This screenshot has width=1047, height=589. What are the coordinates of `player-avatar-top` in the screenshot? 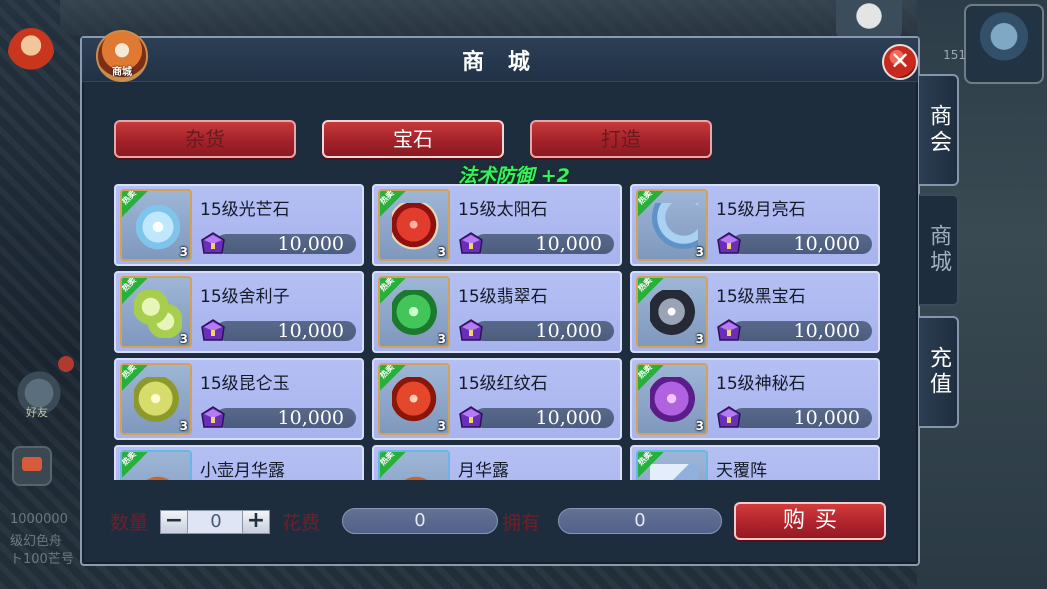 It's located at (869, 20).